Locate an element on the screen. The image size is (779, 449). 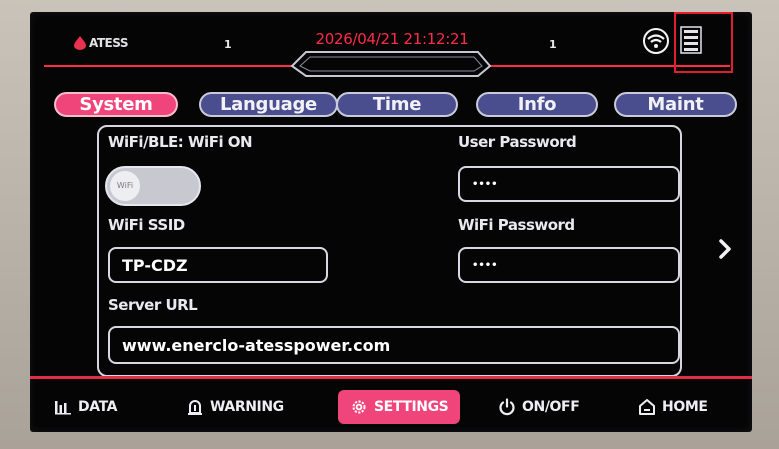
tab-time: Time is located at coordinates (397, 104).